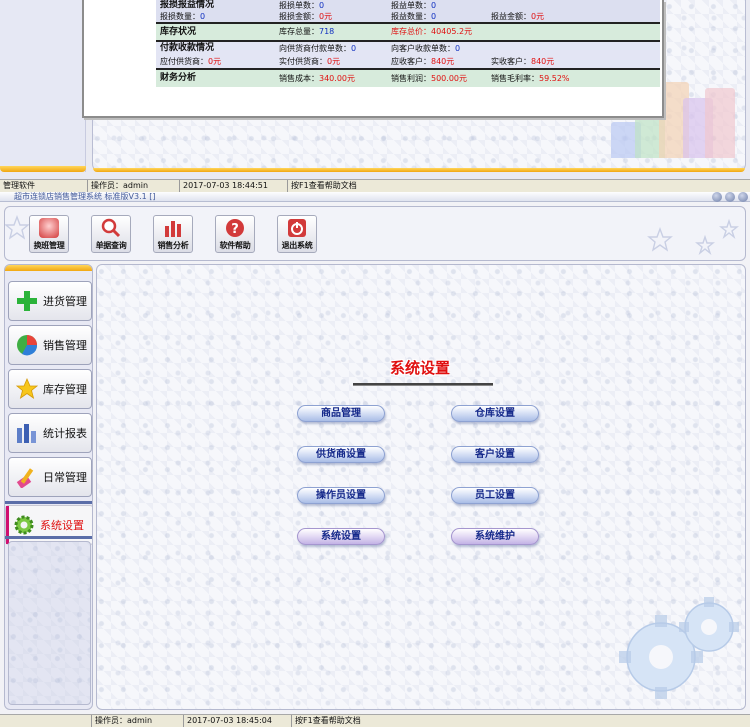 The height and width of the screenshot is (727, 750). I want to click on left-navigation: 进货管理 销售管理 库存管理 统计报表 日常管理 系统设置, so click(48, 487).